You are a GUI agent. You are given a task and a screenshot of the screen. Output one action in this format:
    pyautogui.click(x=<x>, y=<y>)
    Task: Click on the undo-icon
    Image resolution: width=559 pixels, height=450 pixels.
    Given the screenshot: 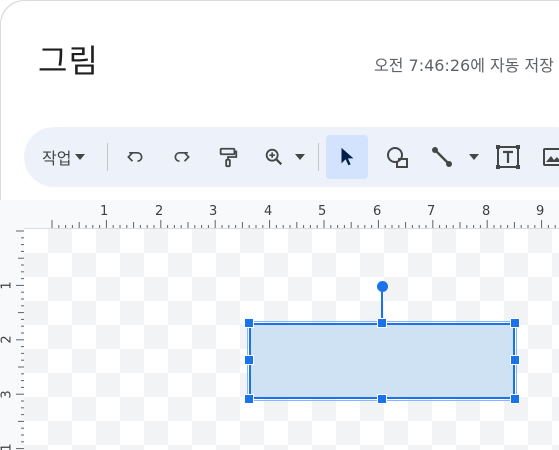 What is the action you would take?
    pyautogui.click(x=135, y=157)
    